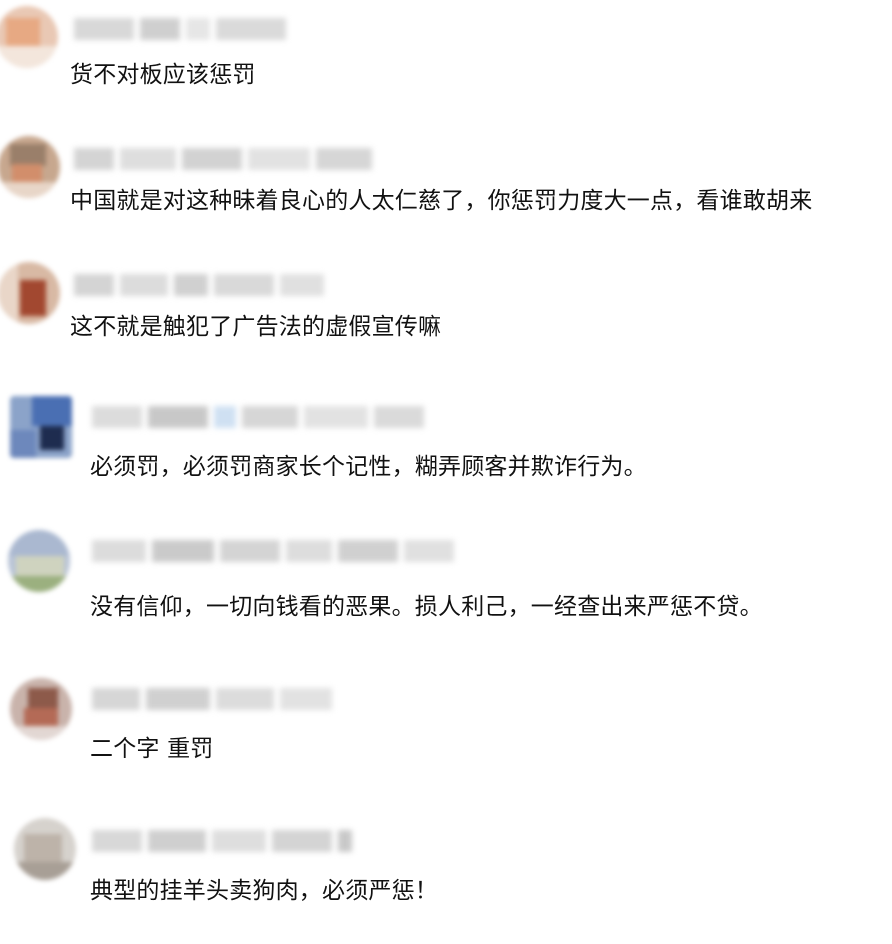  What do you see at coordinates (264, 891) in the screenshot?
I see `comment-text: 典型的挂羊头卖狗肉，必须严惩！` at bounding box center [264, 891].